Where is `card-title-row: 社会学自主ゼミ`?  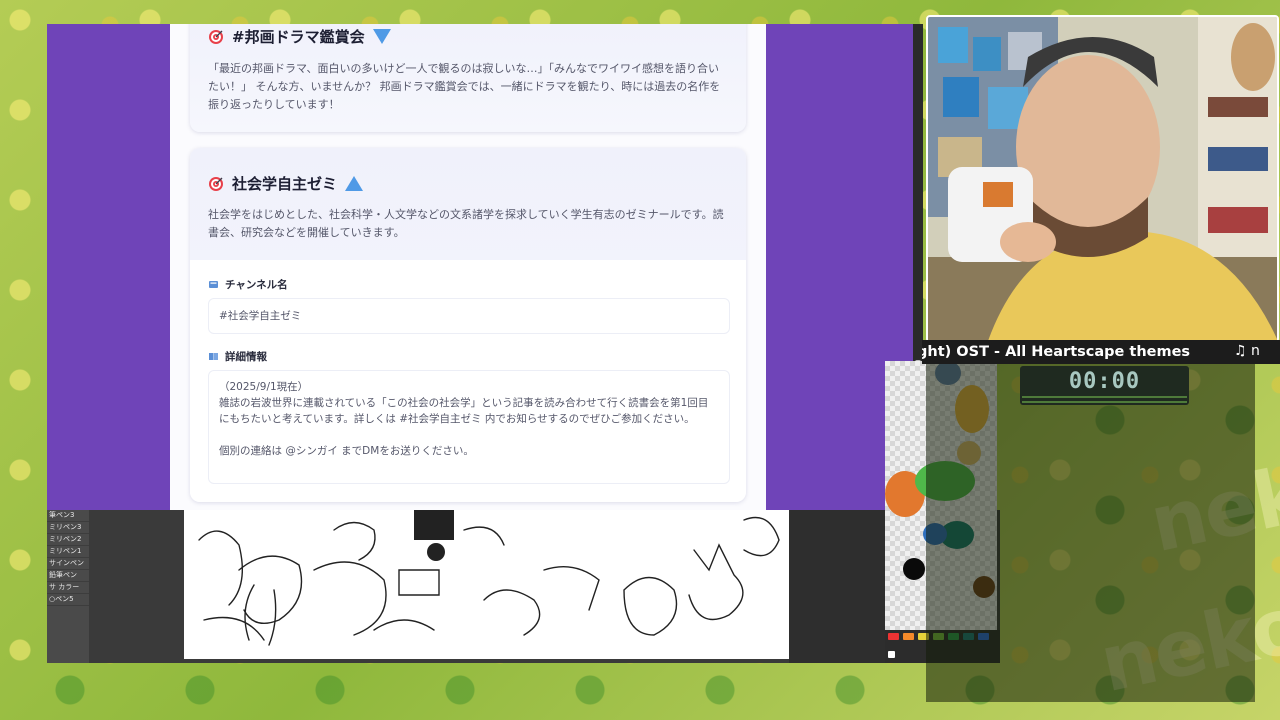
card-title-row: 社会学自主ゼミ is located at coordinates (286, 183).